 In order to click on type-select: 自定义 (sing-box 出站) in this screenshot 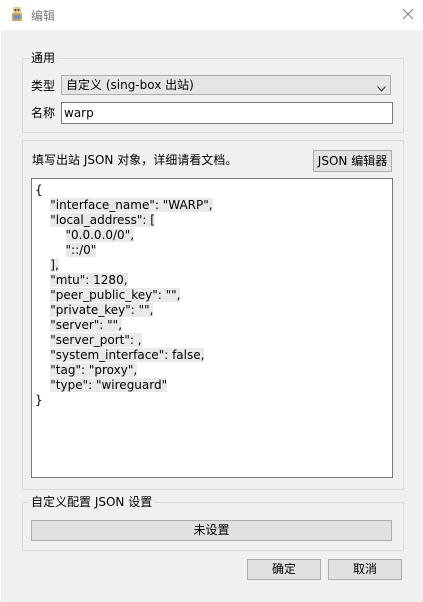, I will do `click(226, 85)`.